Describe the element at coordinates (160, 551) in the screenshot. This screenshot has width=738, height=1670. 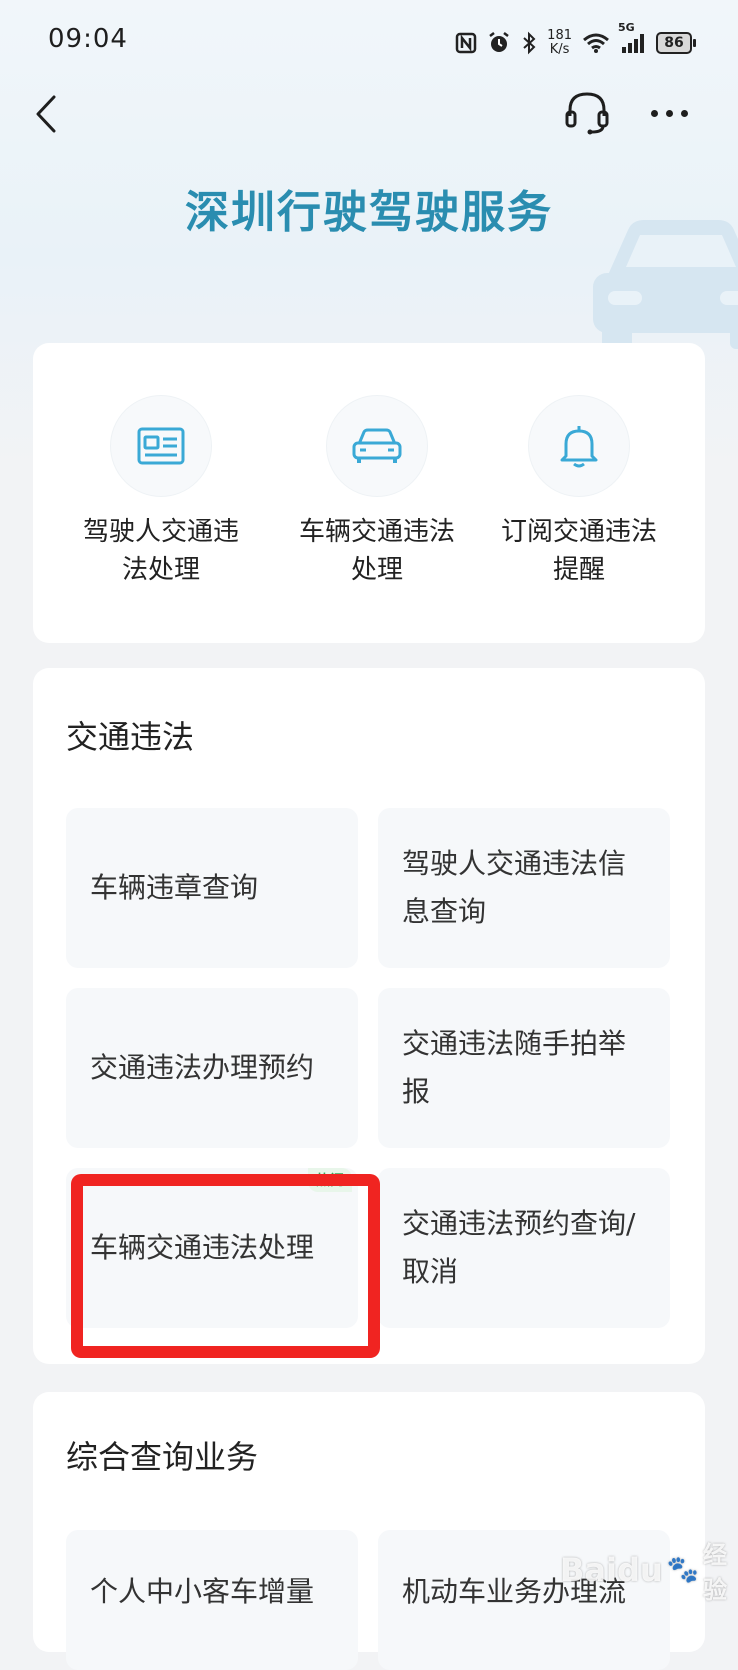
I see `quick-action-label: 驾驶人交通违法处理` at that location.